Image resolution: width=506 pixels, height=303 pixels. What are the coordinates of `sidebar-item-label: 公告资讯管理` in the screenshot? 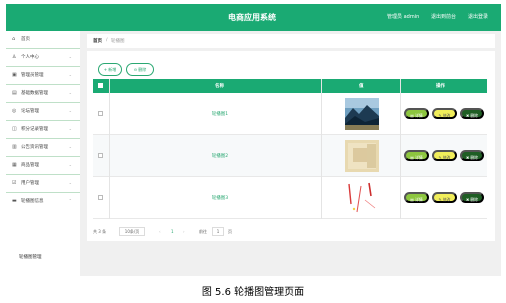 It's located at (34, 147).